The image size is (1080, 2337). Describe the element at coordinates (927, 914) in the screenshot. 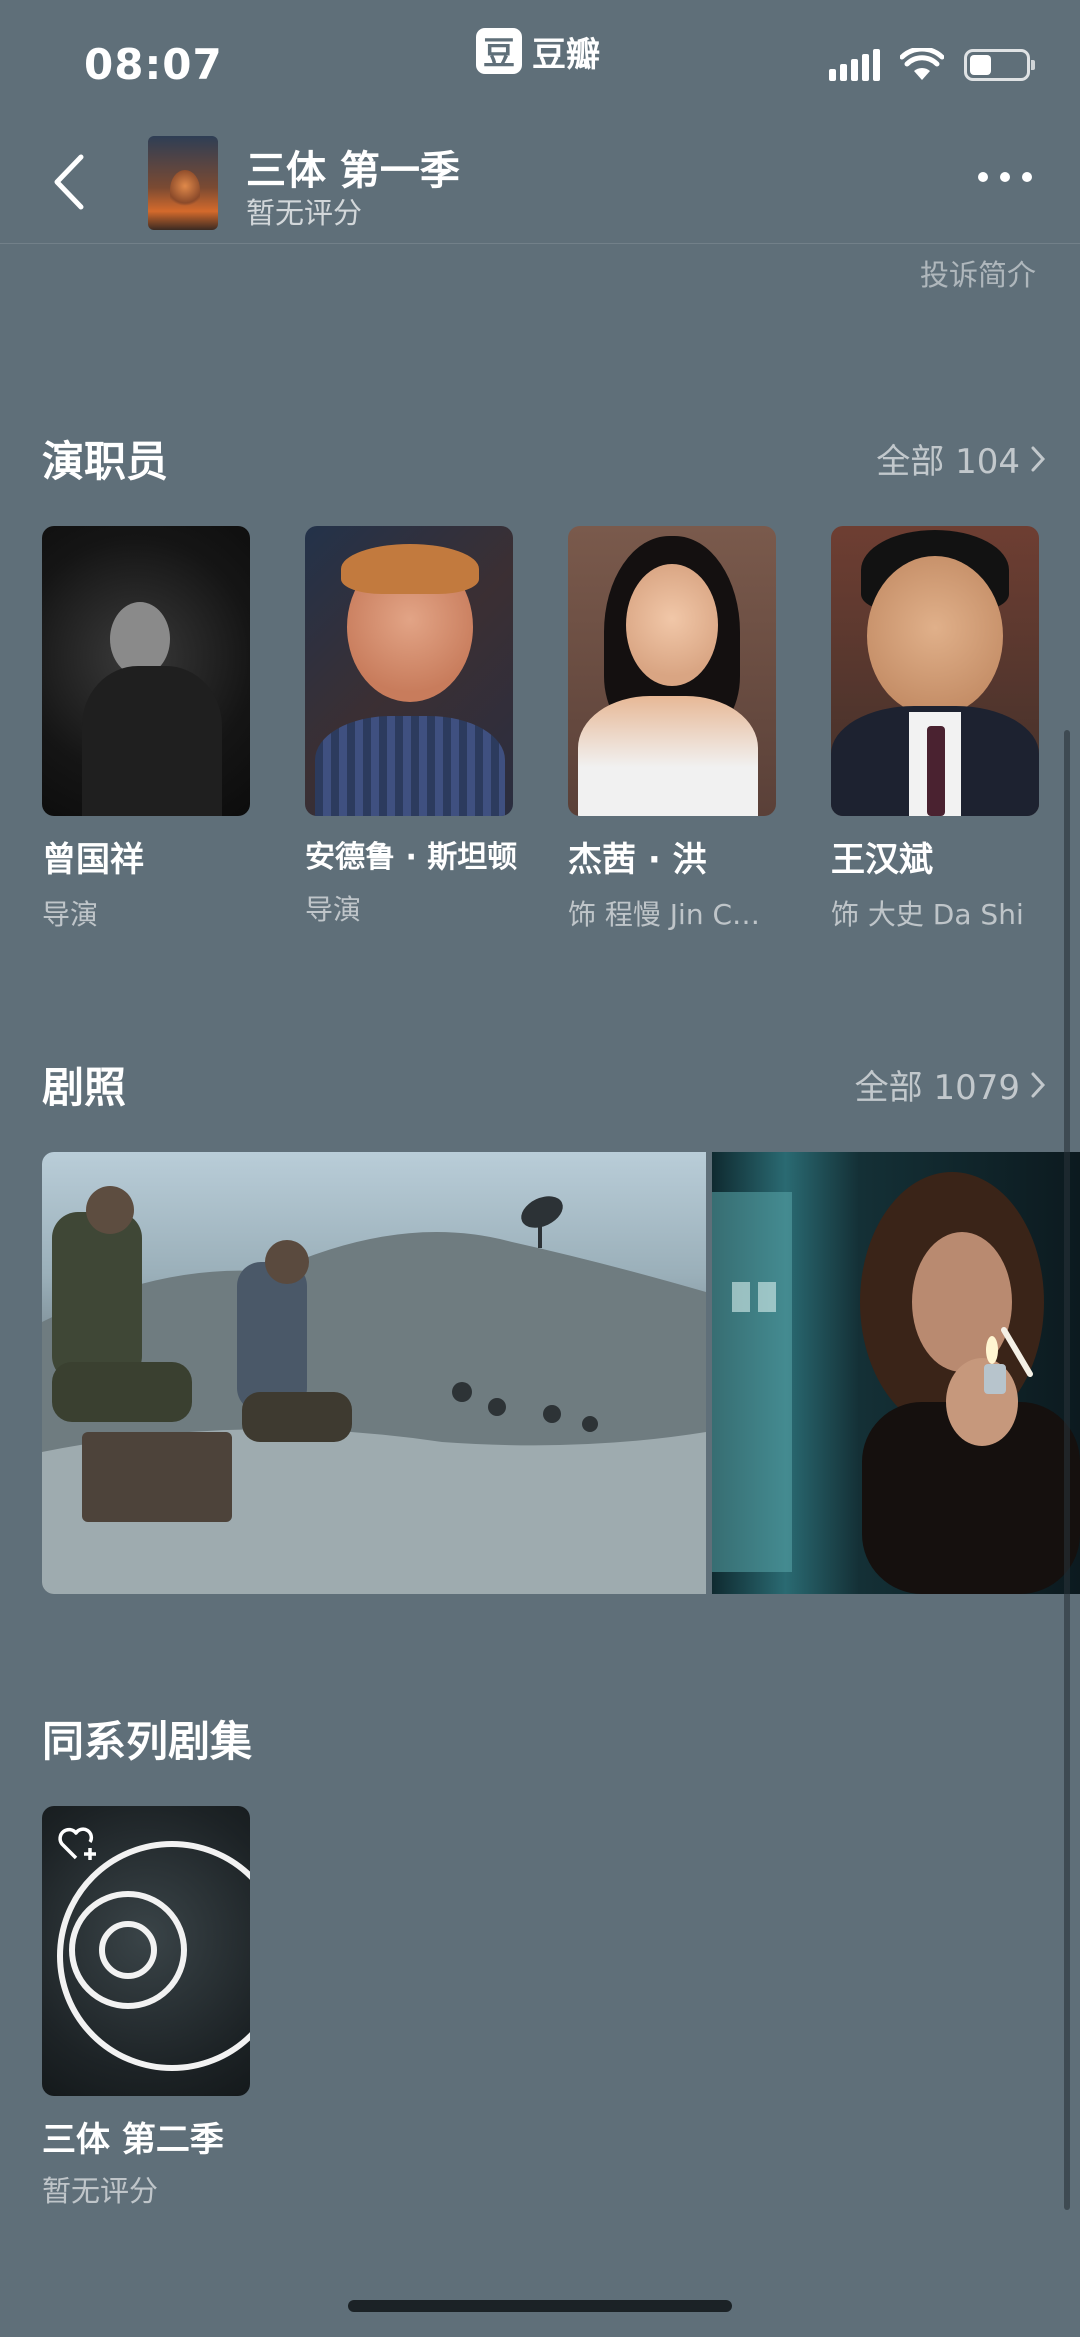

I see `cast-role: 饰 大史 Da Shi` at that location.